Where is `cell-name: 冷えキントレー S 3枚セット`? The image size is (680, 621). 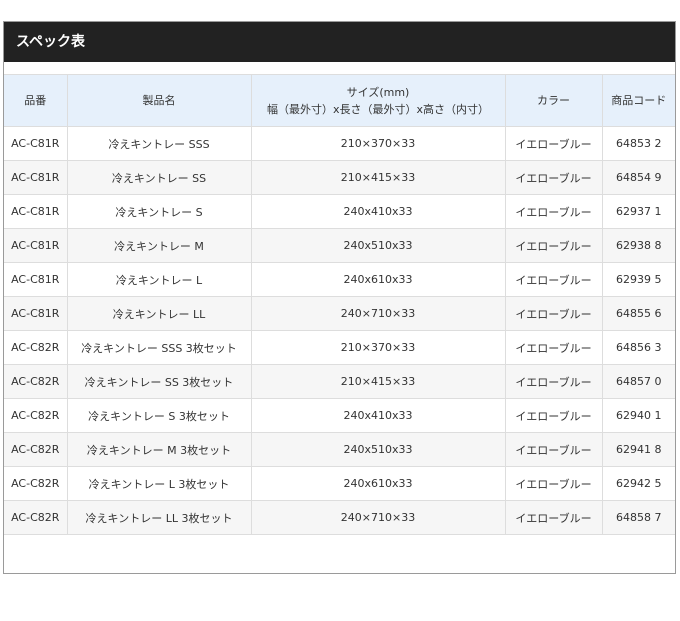 cell-name: 冷えキントレー S 3枚セット is located at coordinates (159, 415).